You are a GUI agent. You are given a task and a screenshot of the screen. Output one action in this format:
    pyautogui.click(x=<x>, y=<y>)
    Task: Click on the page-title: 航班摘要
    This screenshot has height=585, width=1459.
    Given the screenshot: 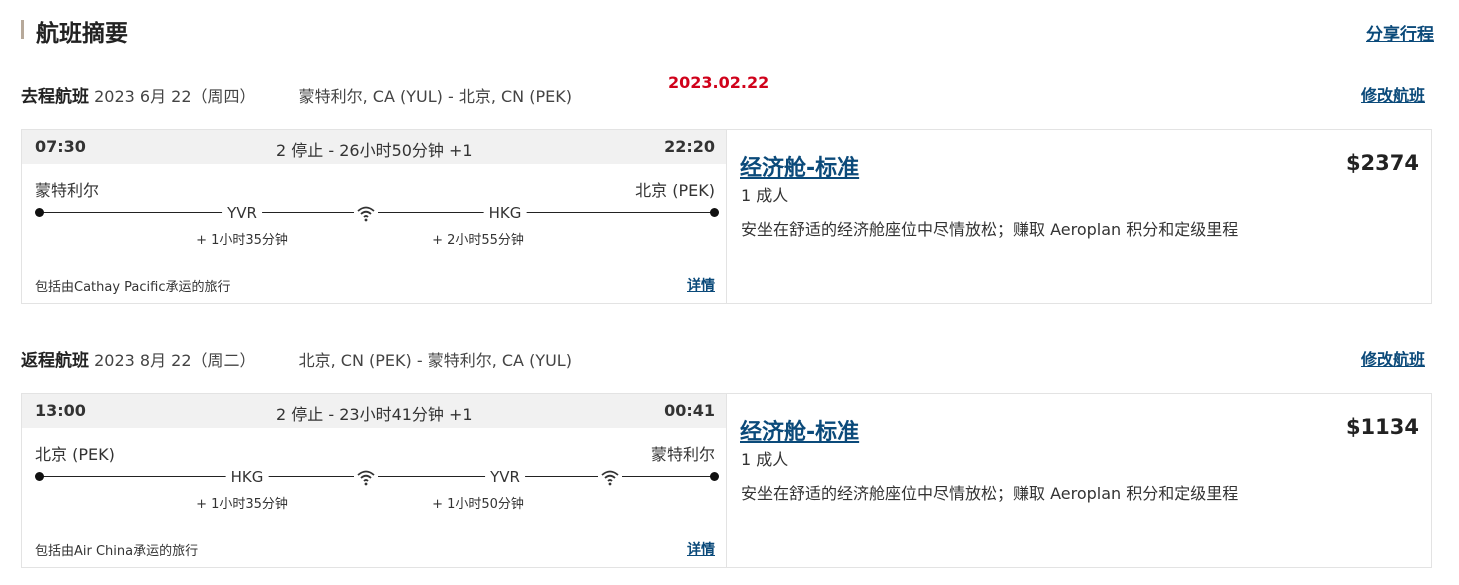 What is the action you would take?
    pyautogui.click(x=82, y=34)
    